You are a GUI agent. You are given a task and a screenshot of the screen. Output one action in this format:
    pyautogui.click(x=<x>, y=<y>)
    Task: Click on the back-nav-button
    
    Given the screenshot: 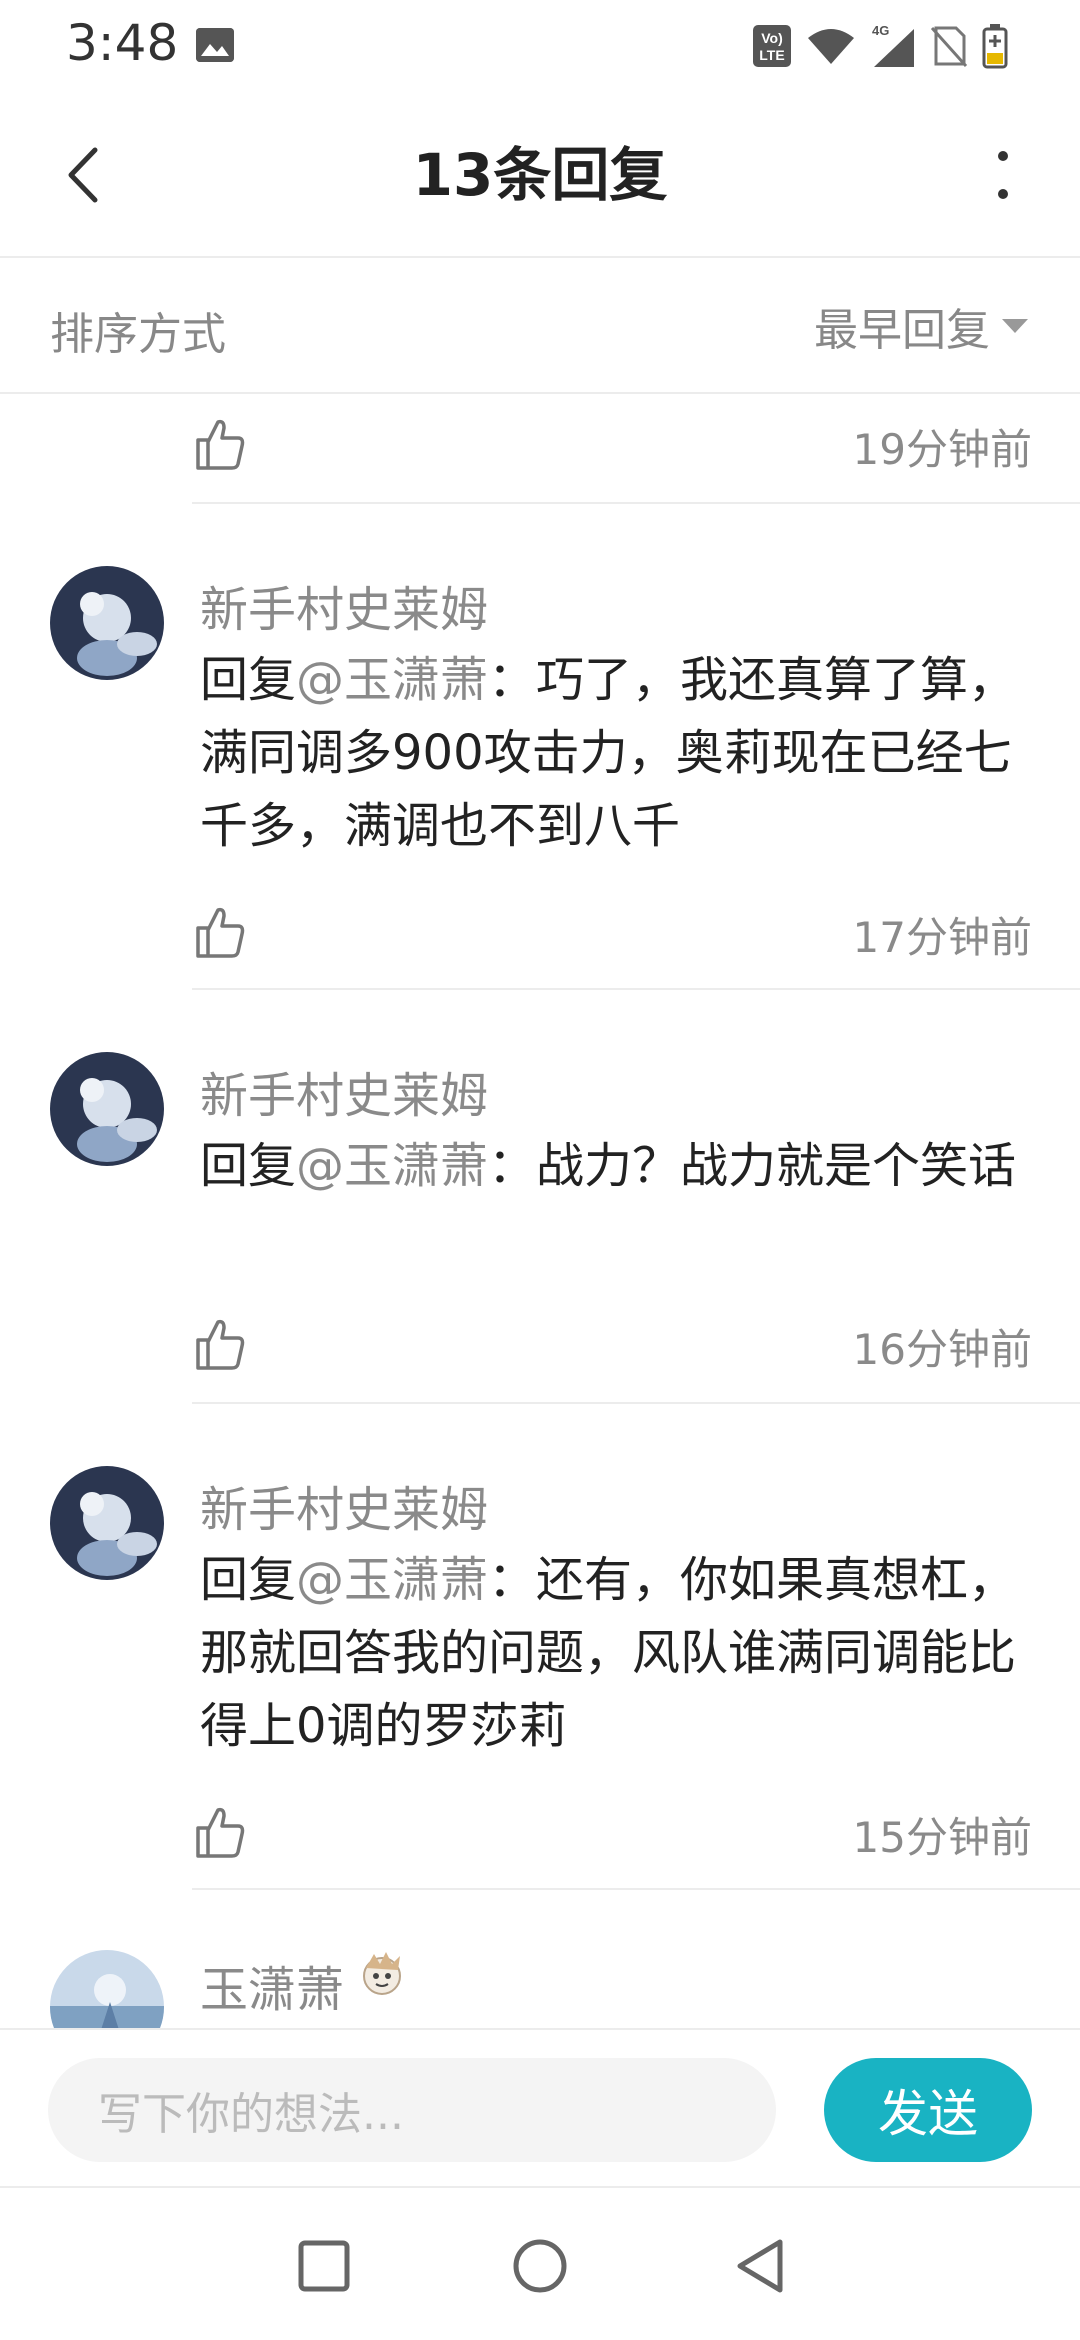 What is the action you would take?
    pyautogui.click(x=760, y=2266)
    